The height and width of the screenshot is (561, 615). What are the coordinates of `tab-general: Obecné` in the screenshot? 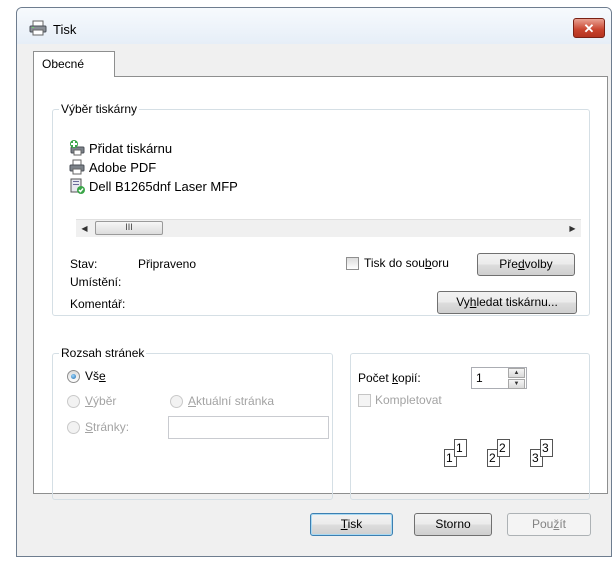 It's located at (74, 64).